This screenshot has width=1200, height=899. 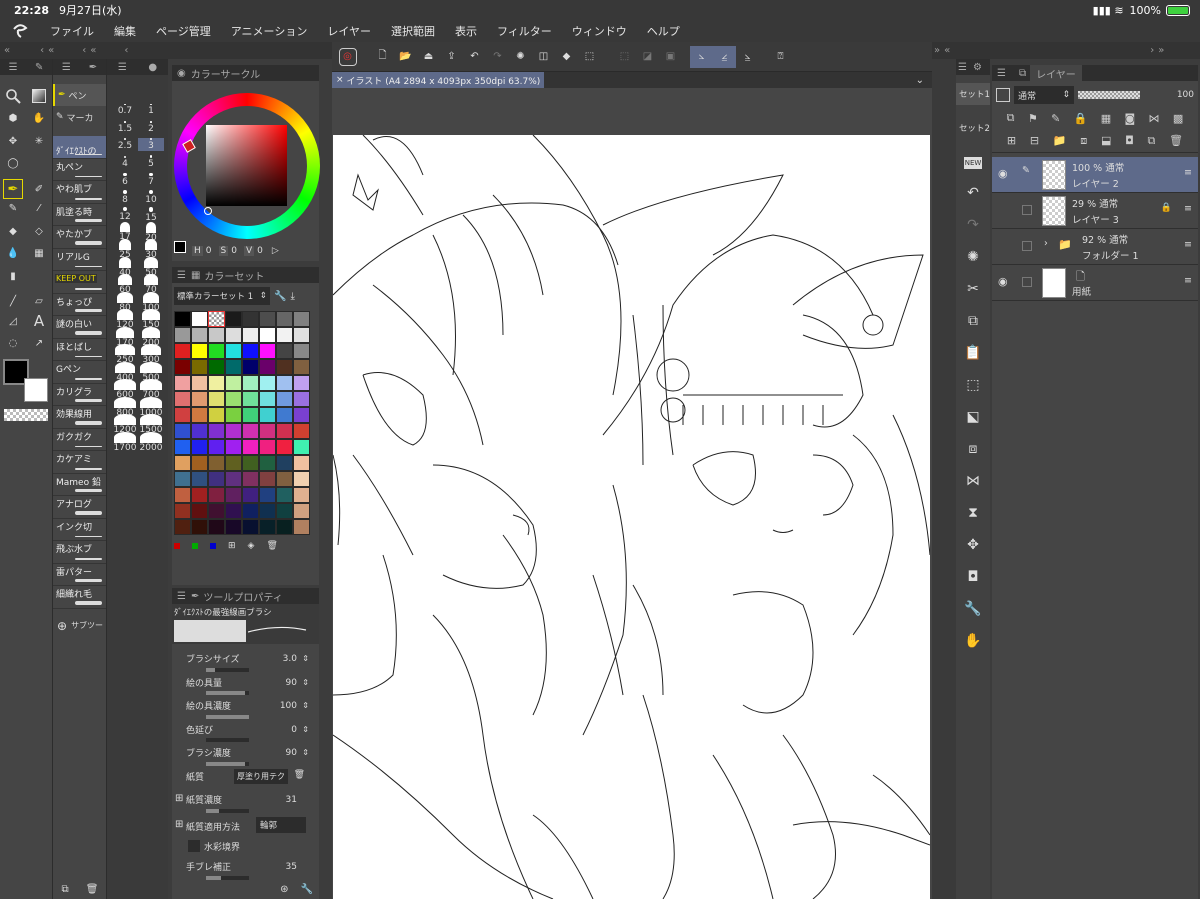 What do you see at coordinates (973, 321) in the screenshot?
I see `copy-icon: ⧉` at bounding box center [973, 321].